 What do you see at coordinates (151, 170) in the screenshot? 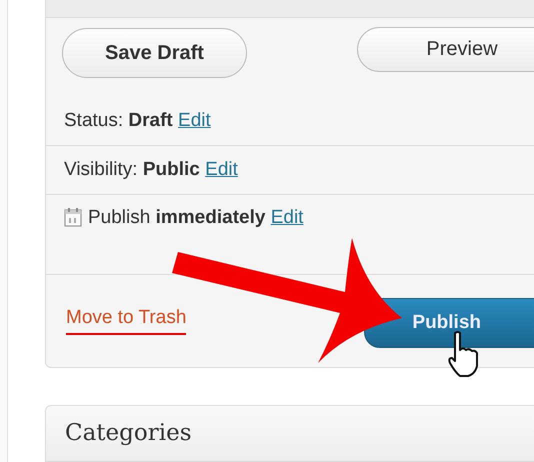
I see `status-line: Visibility: Public Edit` at bounding box center [151, 170].